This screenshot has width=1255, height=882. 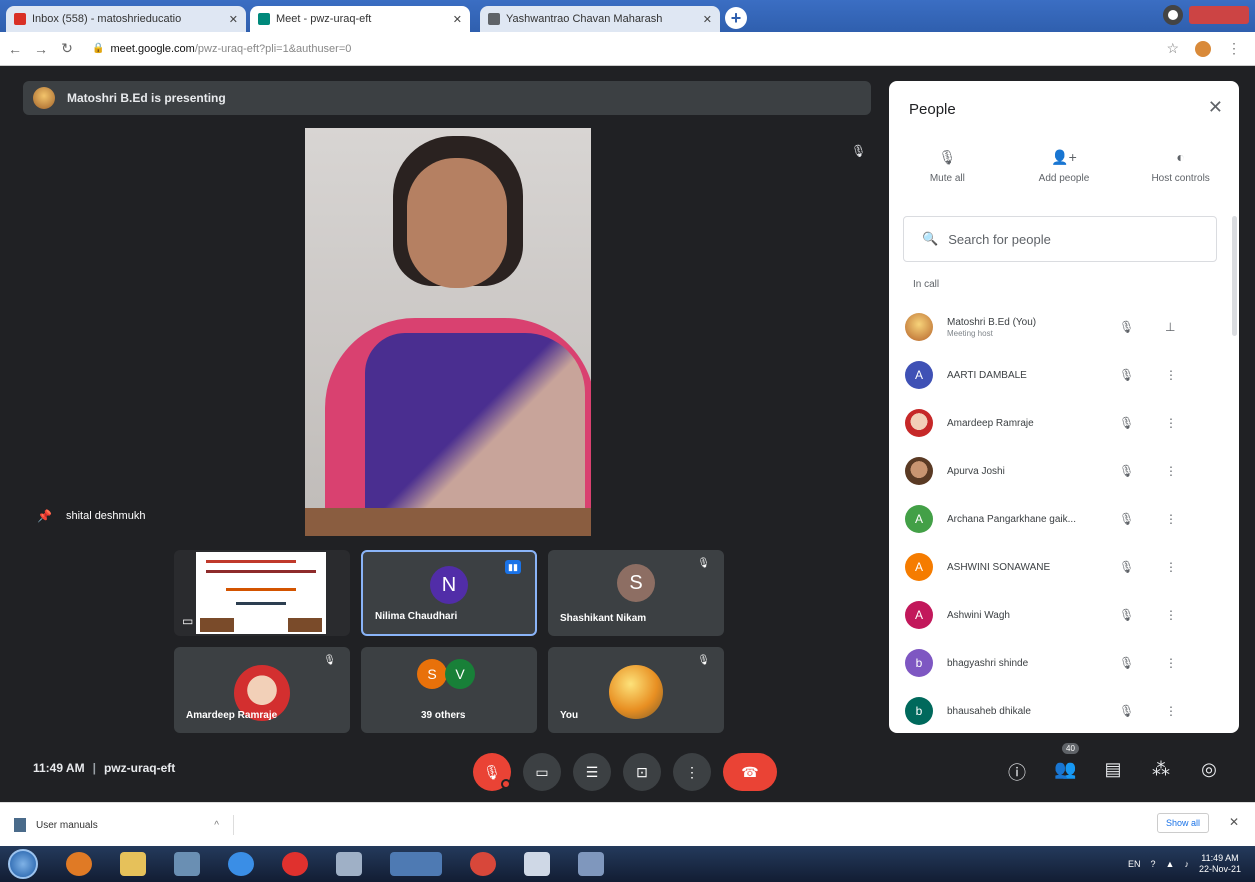 What do you see at coordinates (15, 49) in the screenshot?
I see `back-icon: ←` at bounding box center [15, 49].